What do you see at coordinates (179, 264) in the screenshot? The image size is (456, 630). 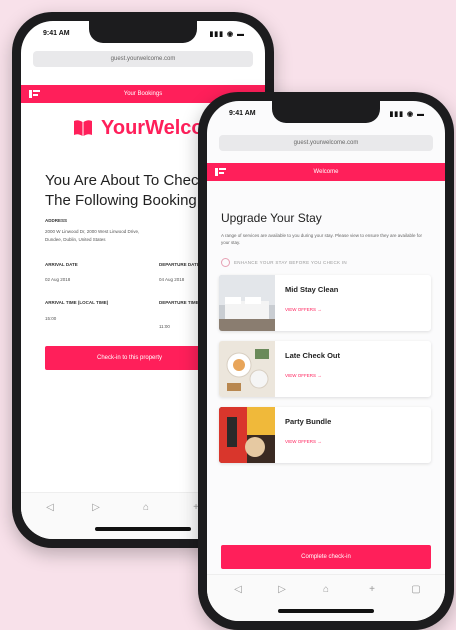 I see `departure-date-label: DEPARTURE DATE` at bounding box center [179, 264].